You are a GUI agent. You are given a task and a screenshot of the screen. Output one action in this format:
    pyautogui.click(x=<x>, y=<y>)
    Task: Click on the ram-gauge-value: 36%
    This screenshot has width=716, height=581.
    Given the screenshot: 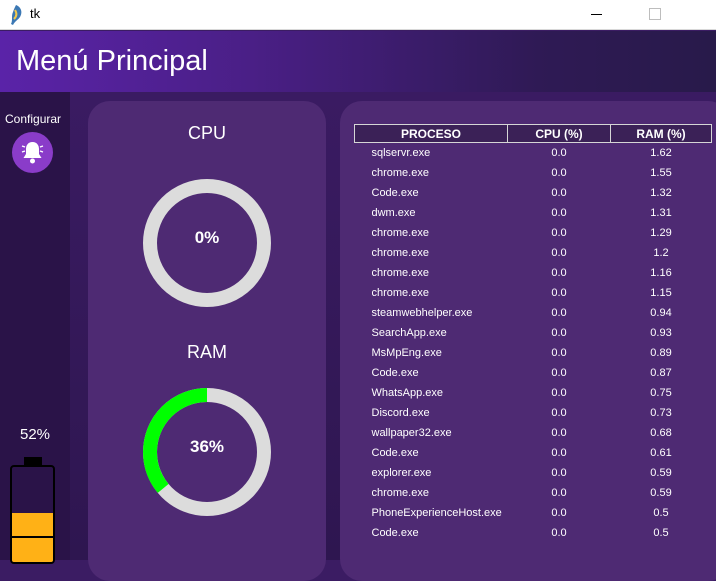 What is the action you would take?
    pyautogui.click(x=207, y=446)
    